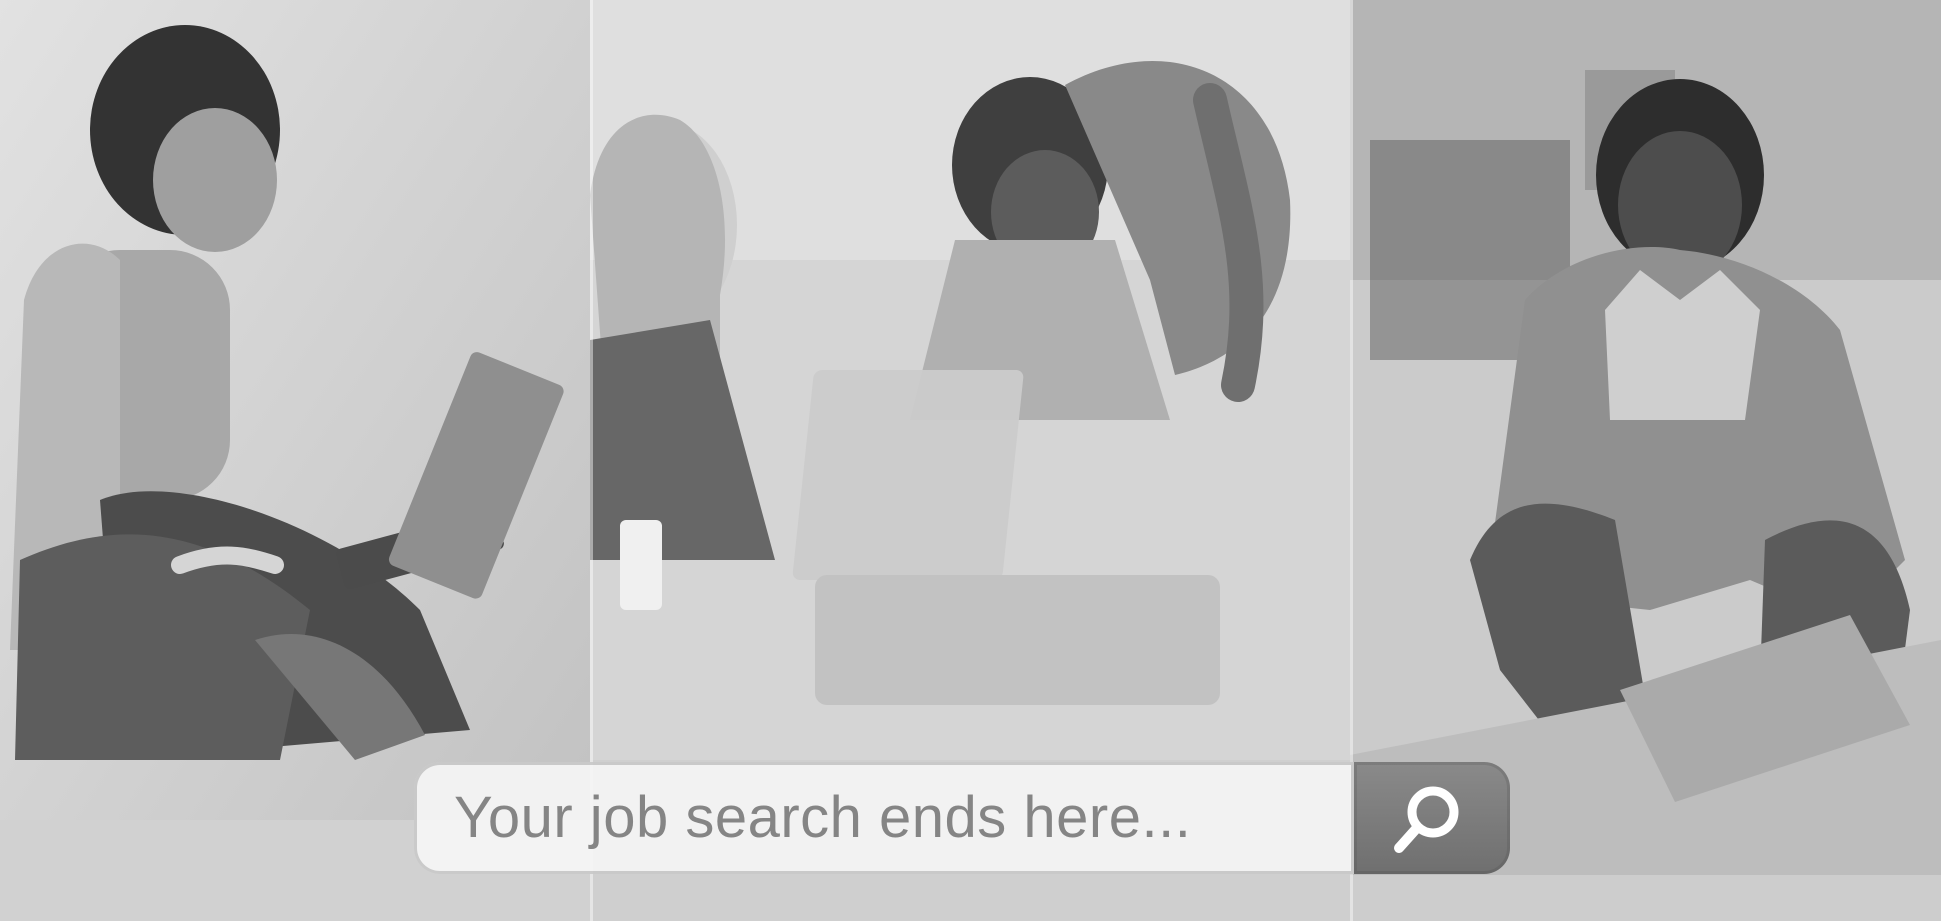  I want to click on search-icon, so click(1426, 819).